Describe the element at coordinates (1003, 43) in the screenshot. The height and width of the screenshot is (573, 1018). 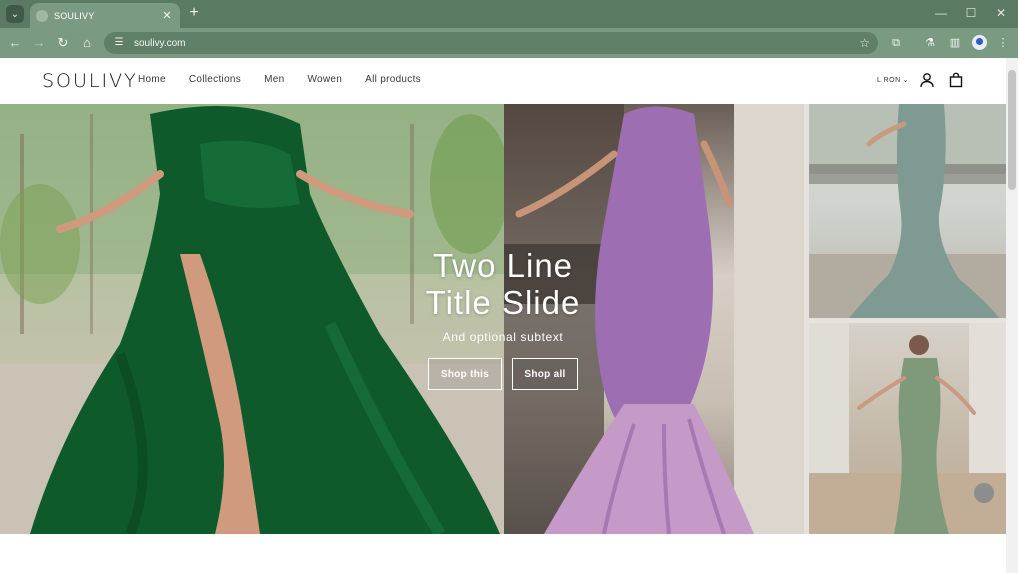
I see `kebab-menu-icon: ⋮` at that location.